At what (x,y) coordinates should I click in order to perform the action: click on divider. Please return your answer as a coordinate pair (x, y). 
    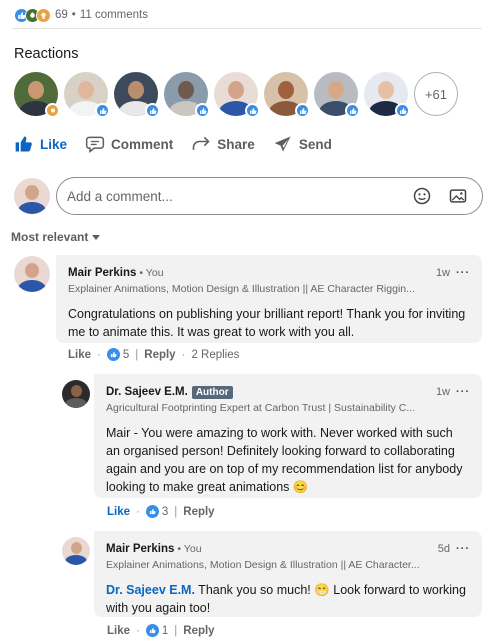
    Looking at the image, I should click on (247, 28).